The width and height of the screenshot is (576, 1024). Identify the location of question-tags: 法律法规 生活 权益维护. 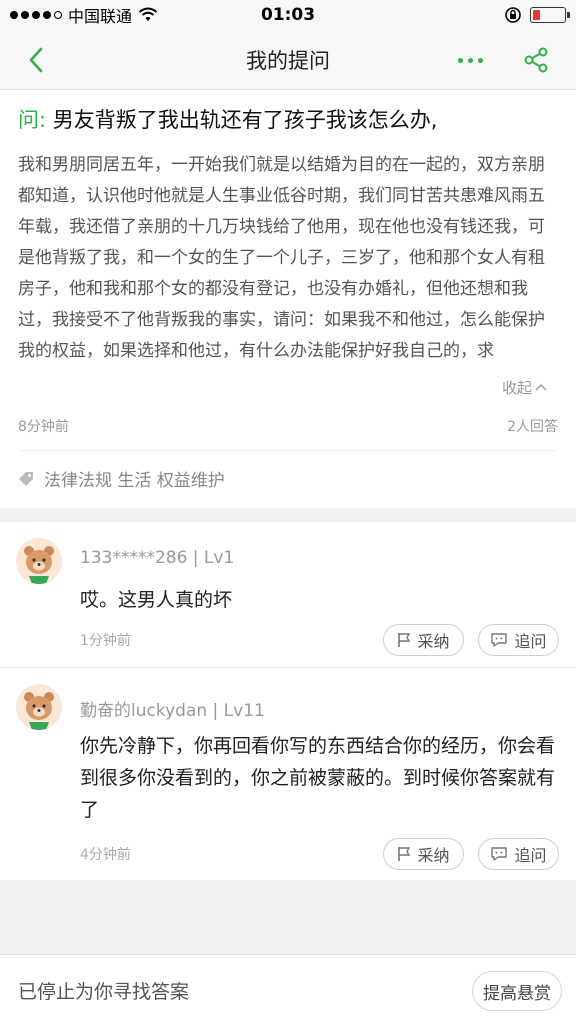
(134, 478).